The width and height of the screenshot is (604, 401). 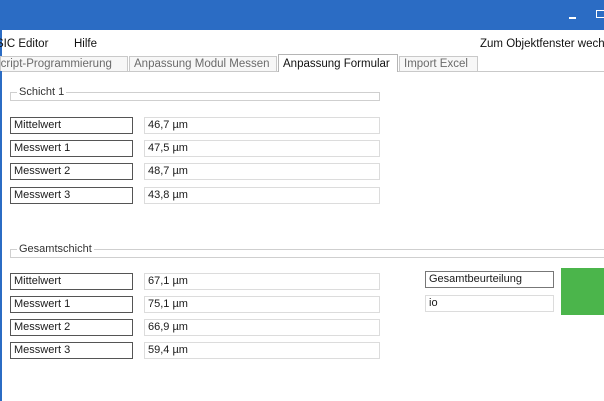 What do you see at coordinates (42, 92) in the screenshot?
I see `group-title-schicht-1: Schicht 1` at bounding box center [42, 92].